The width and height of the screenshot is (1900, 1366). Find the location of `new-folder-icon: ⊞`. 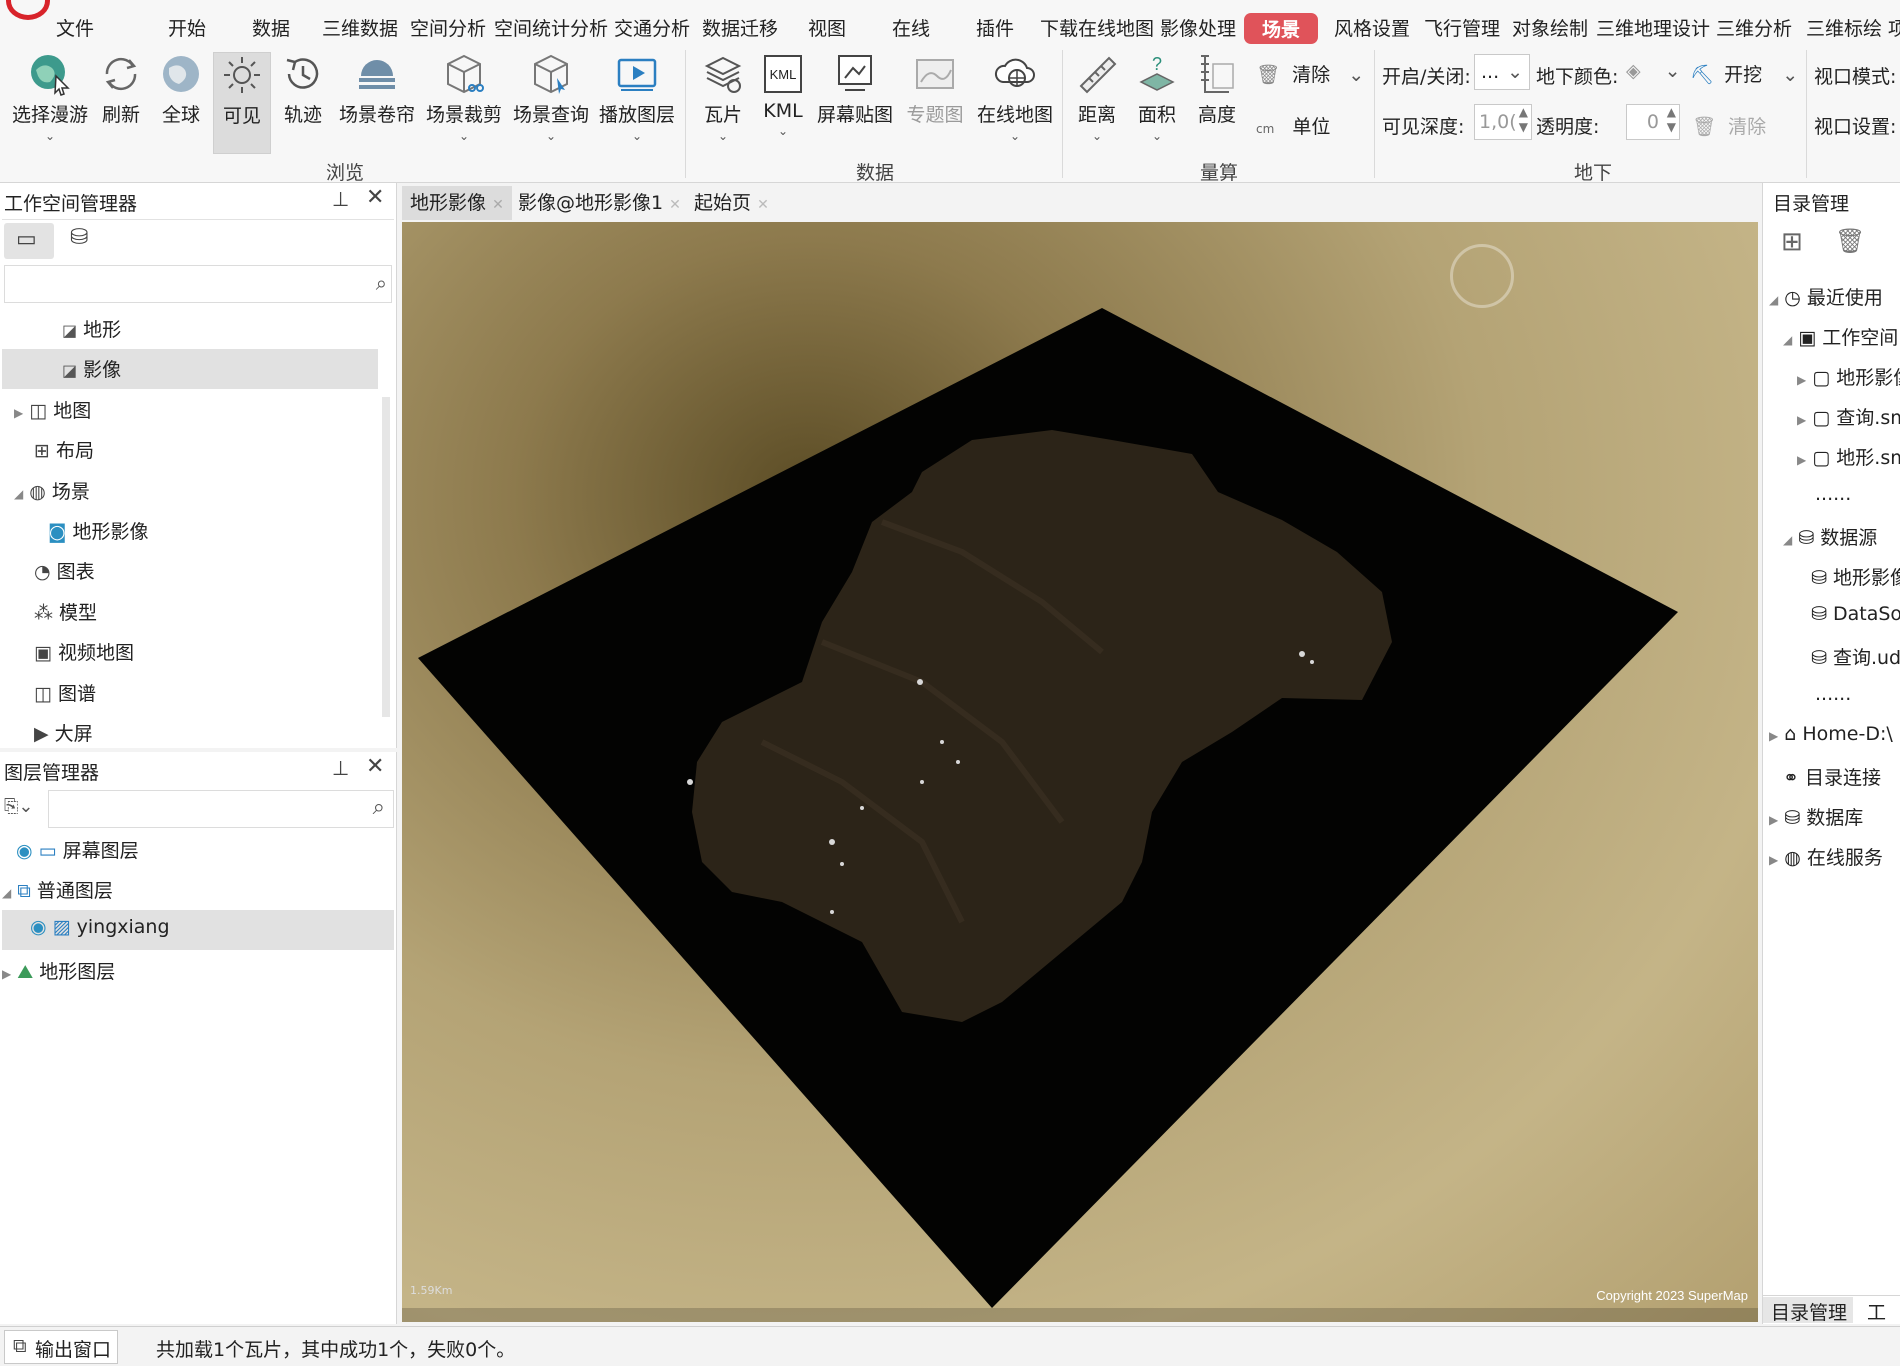

new-folder-icon: ⊞ is located at coordinates (1792, 242).